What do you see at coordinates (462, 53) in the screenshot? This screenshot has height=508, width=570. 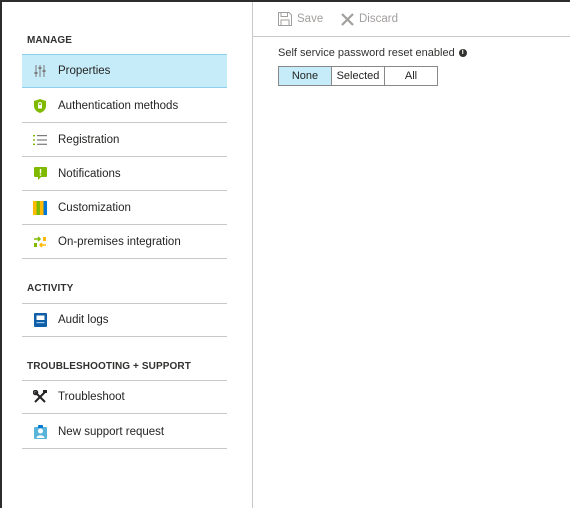 I see `info-icon: i` at bounding box center [462, 53].